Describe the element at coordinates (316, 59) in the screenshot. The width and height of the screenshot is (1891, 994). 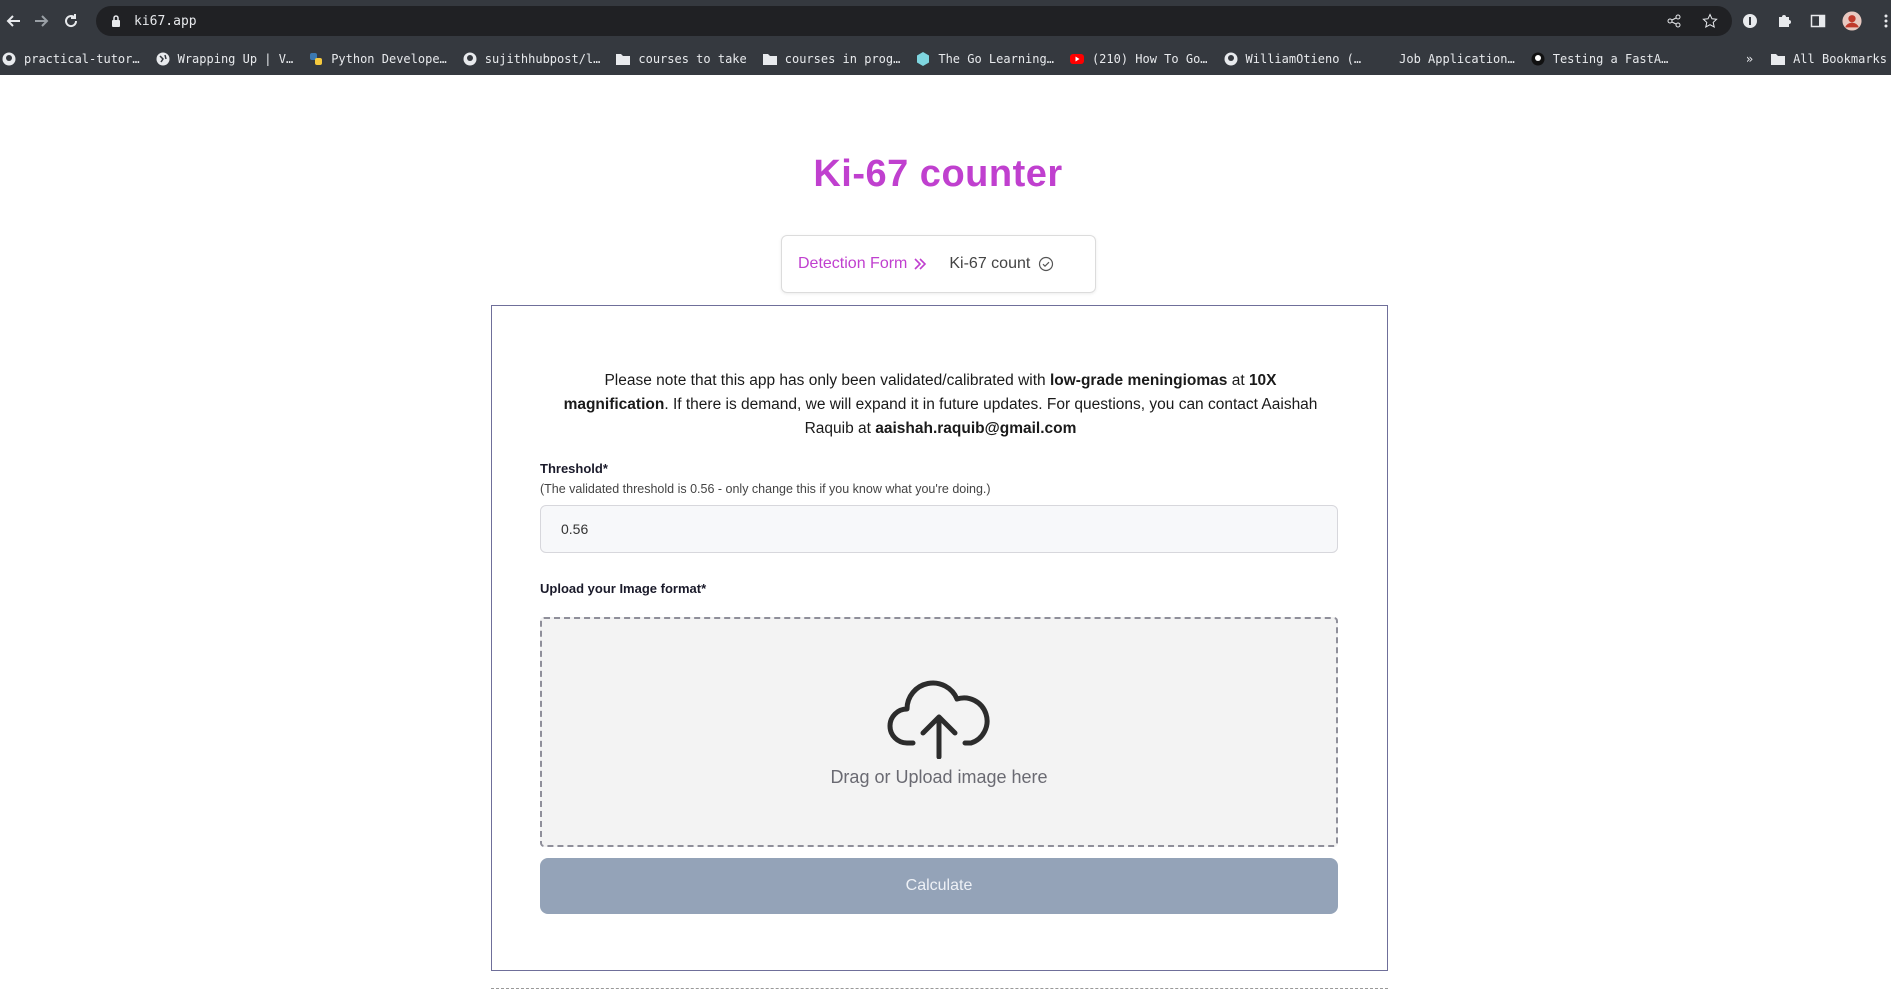
I see `python-icon` at that location.